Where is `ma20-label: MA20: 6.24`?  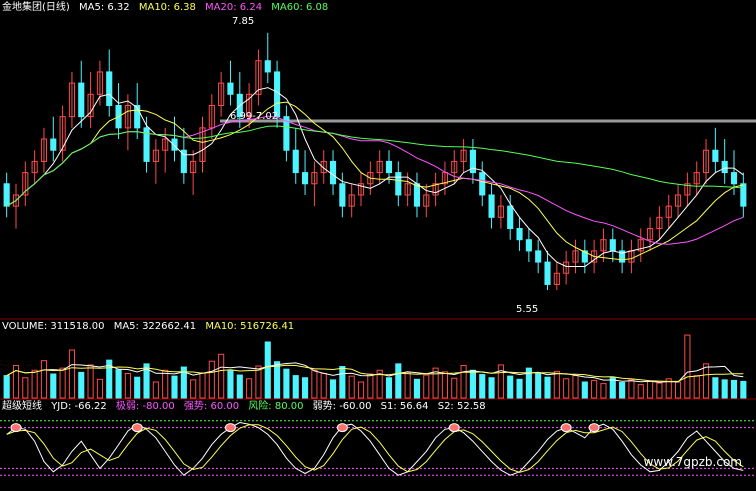
ma20-label: MA20: 6.24 is located at coordinates (234, 7).